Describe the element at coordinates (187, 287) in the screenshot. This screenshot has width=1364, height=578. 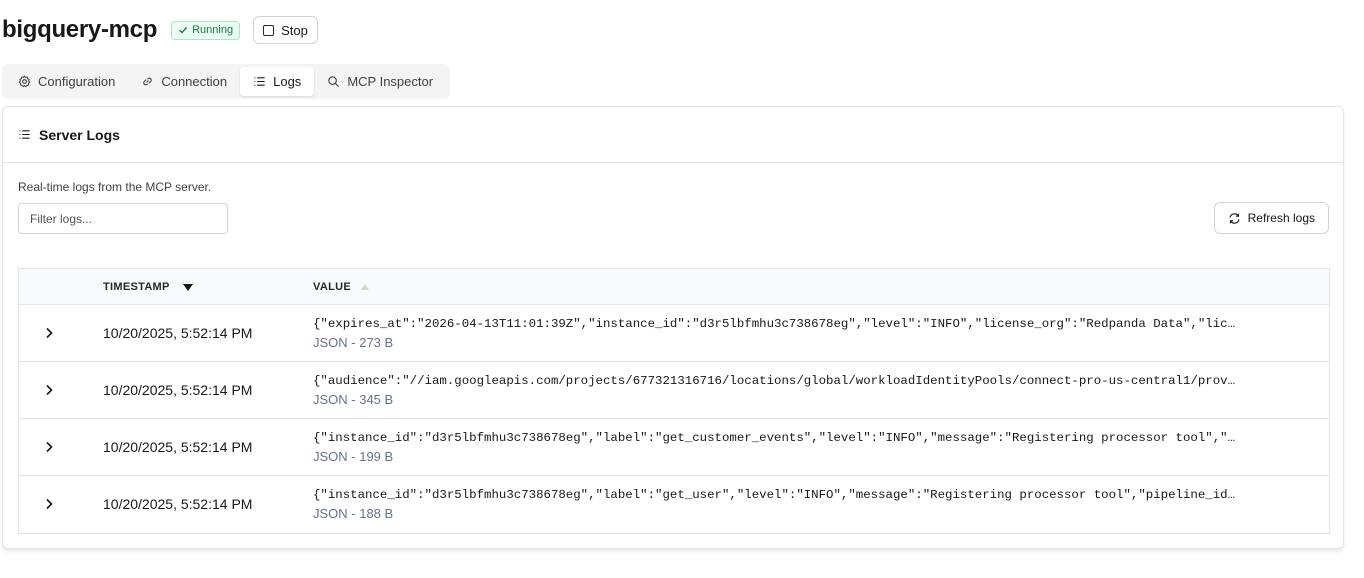
I see `sort-desc-icon` at that location.